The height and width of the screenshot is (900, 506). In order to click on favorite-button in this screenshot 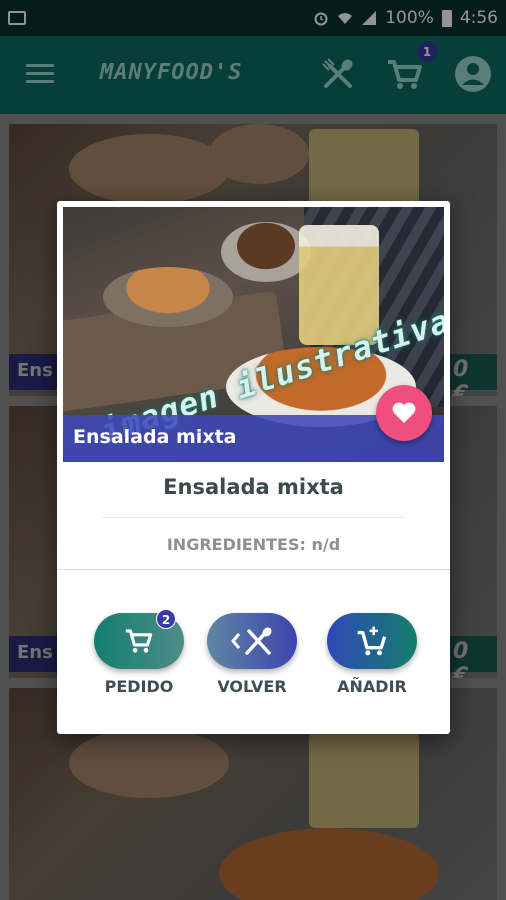, I will do `click(404, 413)`.